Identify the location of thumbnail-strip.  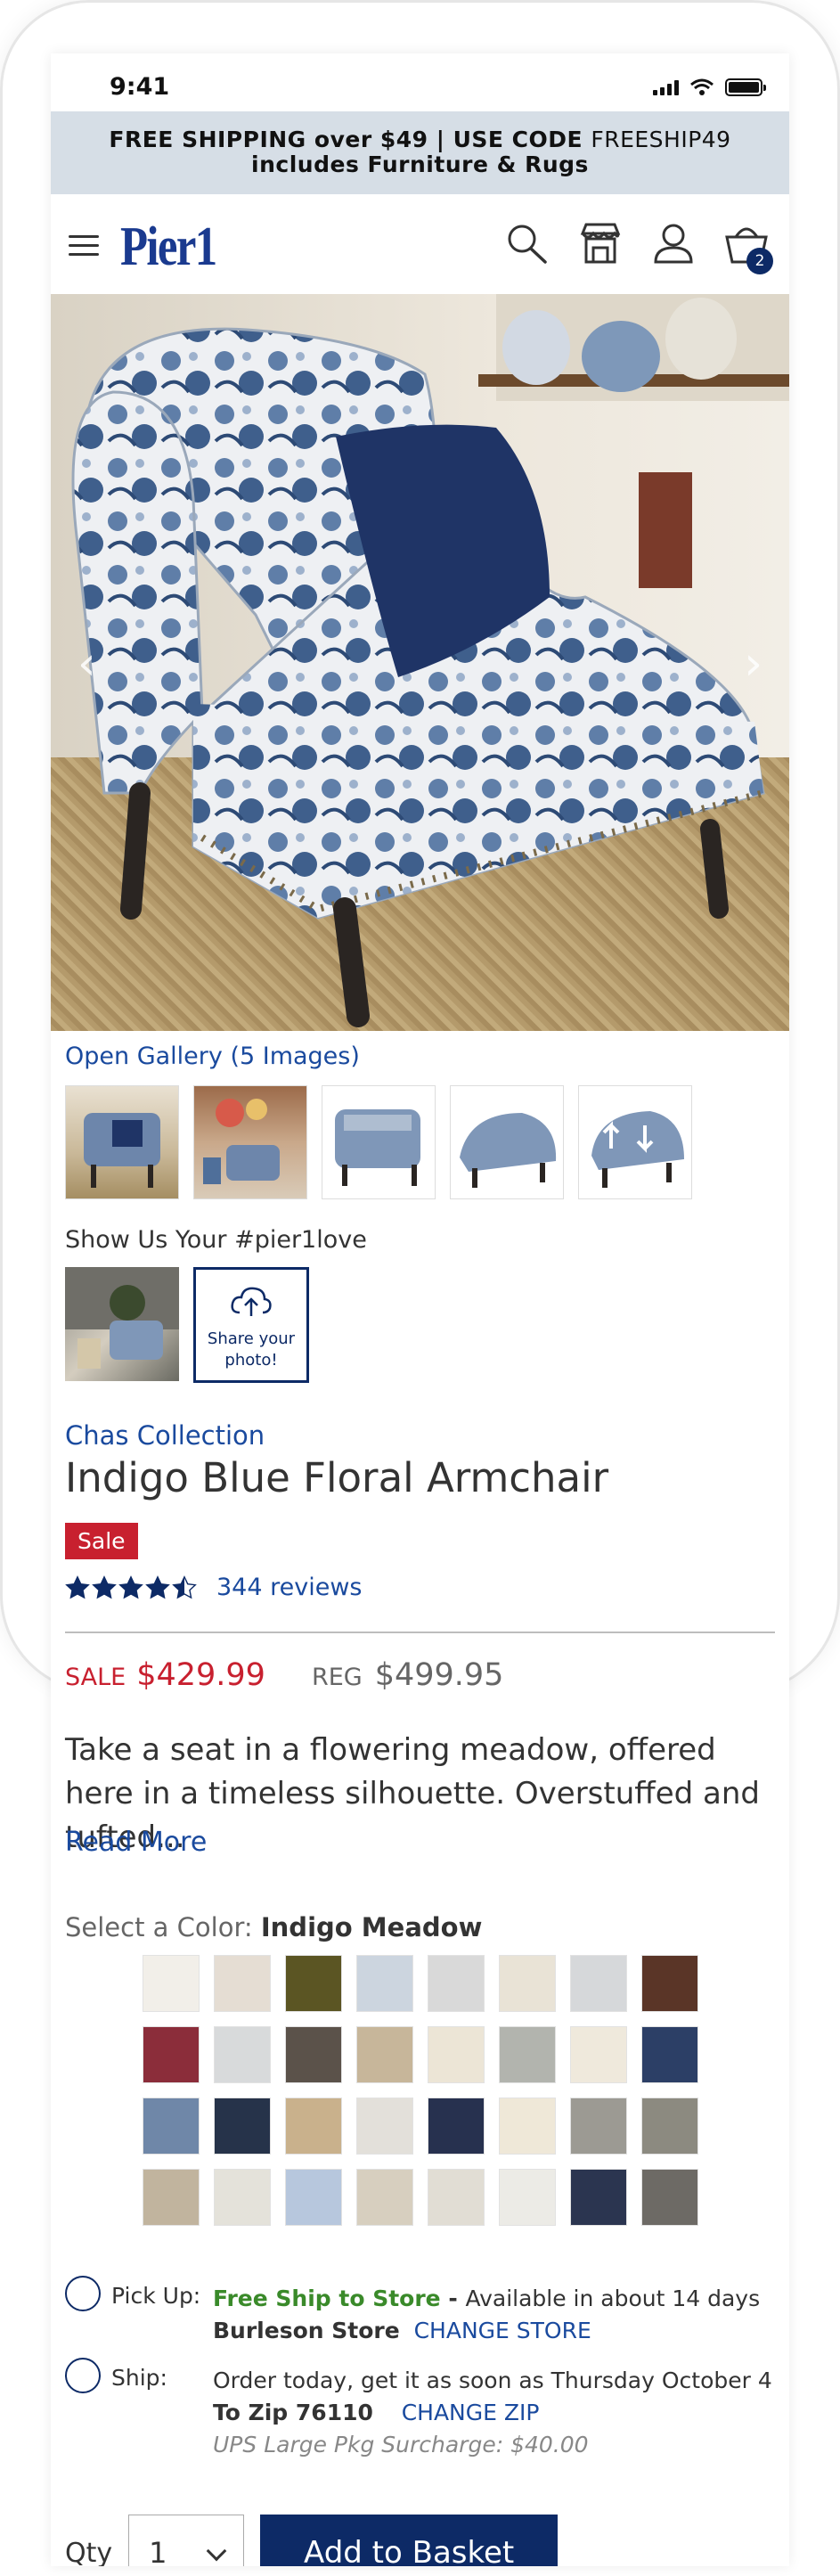
(378, 1142).